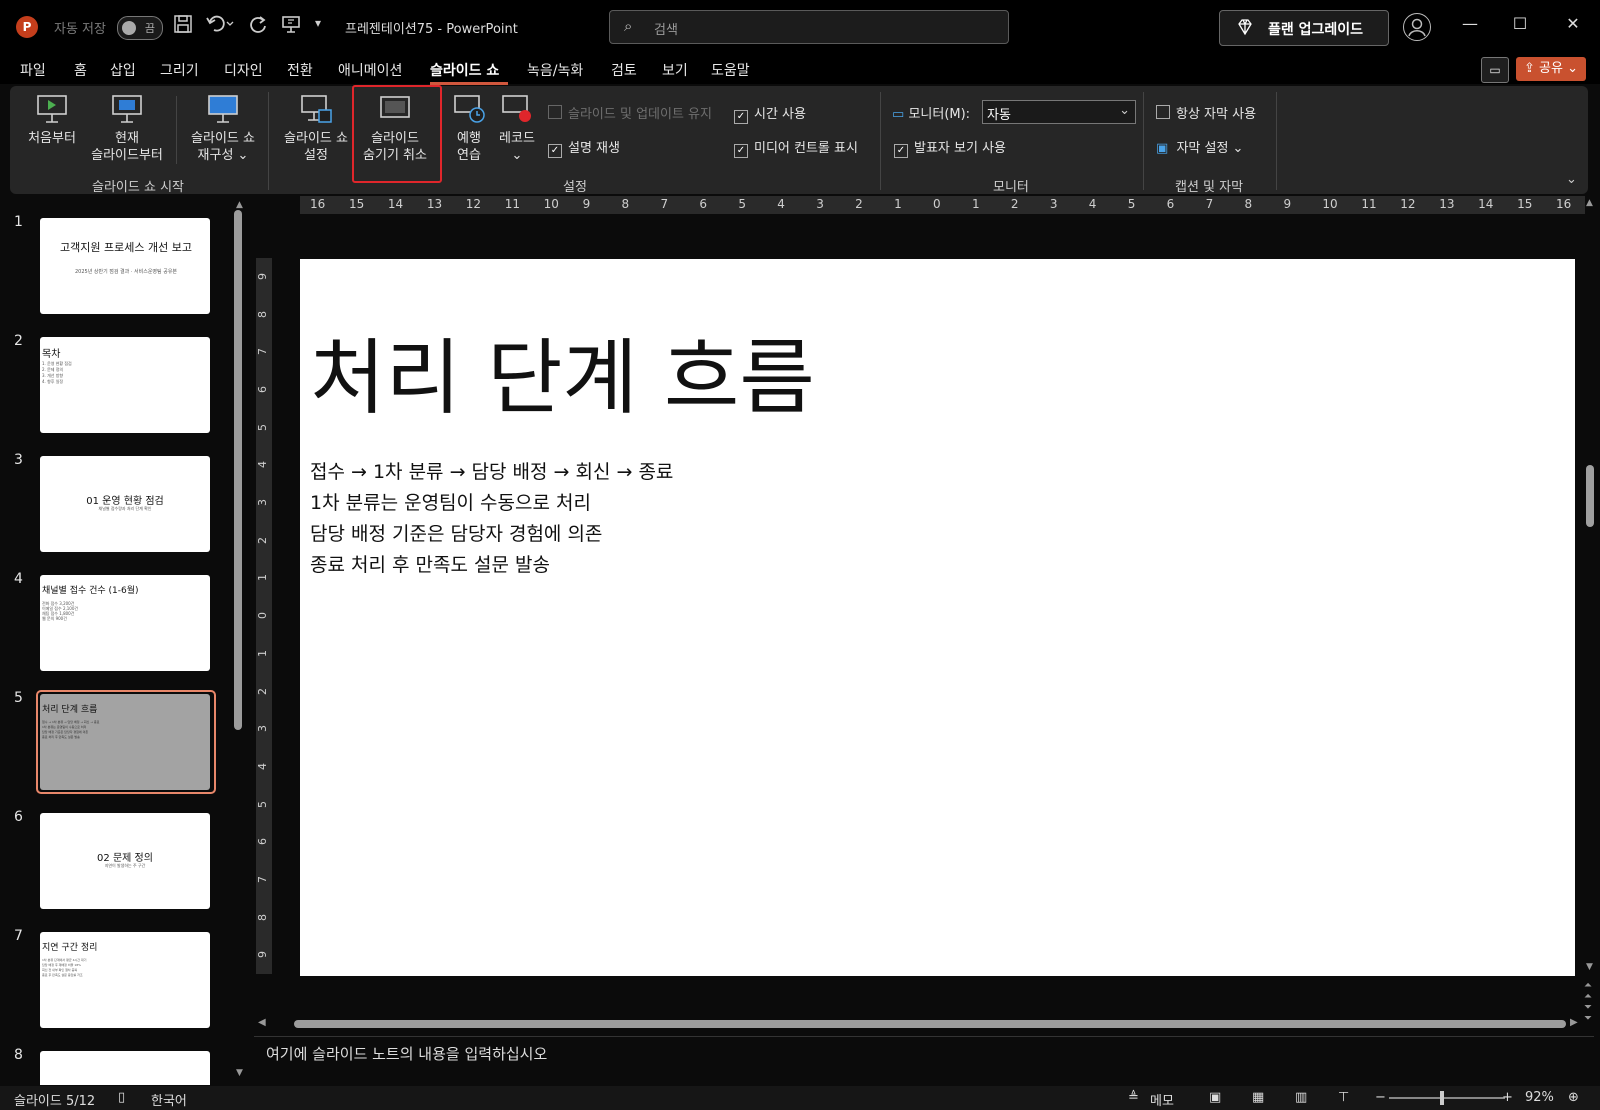  What do you see at coordinates (1495, 70) in the screenshot?
I see `comments-icon: ▭` at bounding box center [1495, 70].